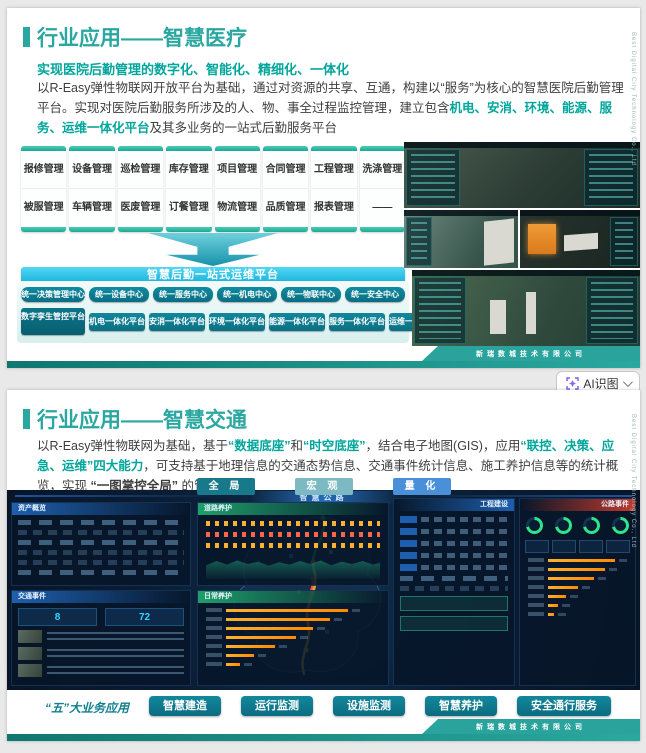 The width and height of the screenshot is (646, 753). I want to click on building-detail-screenshot, so click(461, 239).